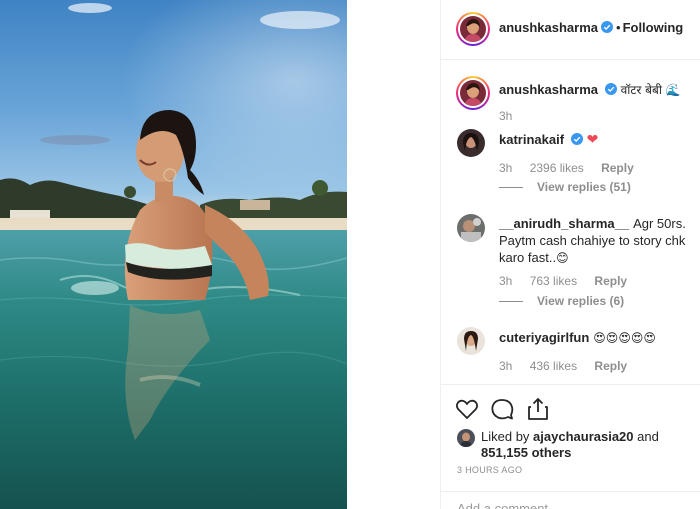  I want to click on post-timestamp: 3 HOURS AGO, so click(490, 470).